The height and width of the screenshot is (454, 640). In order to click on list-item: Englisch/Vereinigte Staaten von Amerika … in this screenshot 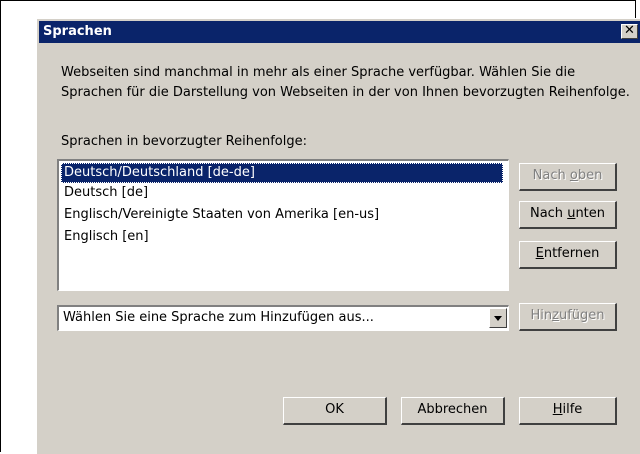, I will do `click(282, 215)`.